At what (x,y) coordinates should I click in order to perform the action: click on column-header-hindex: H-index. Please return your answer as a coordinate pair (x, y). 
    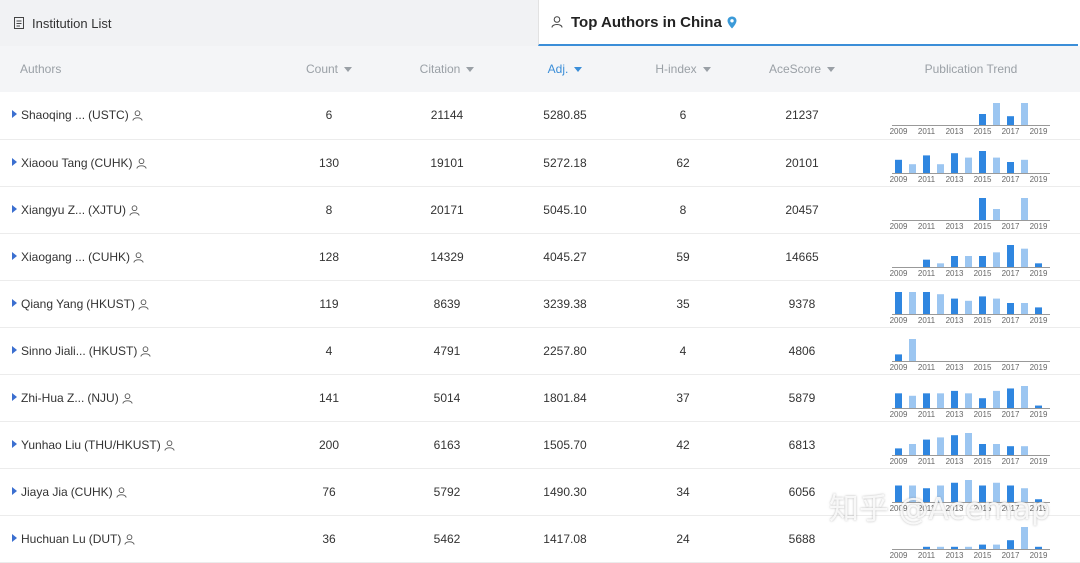
    Looking at the image, I should click on (683, 69).